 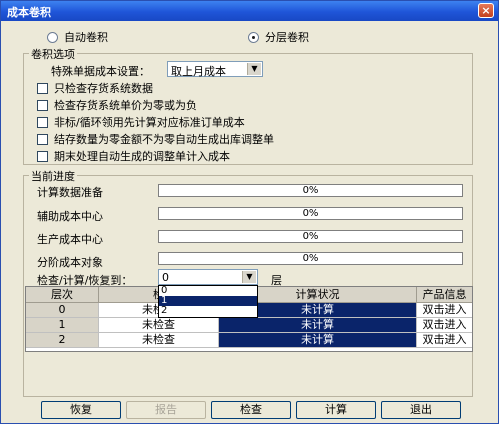 I want to click on restore-button: 恢复, so click(x=81, y=410).